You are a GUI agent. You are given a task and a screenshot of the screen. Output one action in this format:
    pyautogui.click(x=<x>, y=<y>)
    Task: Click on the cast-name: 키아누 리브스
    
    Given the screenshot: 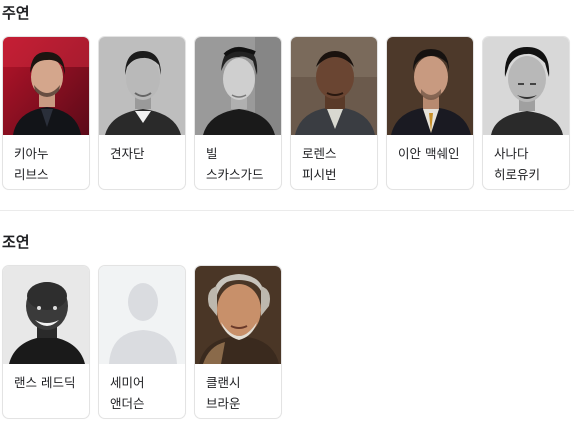 What is the action you would take?
    pyautogui.click(x=31, y=164)
    